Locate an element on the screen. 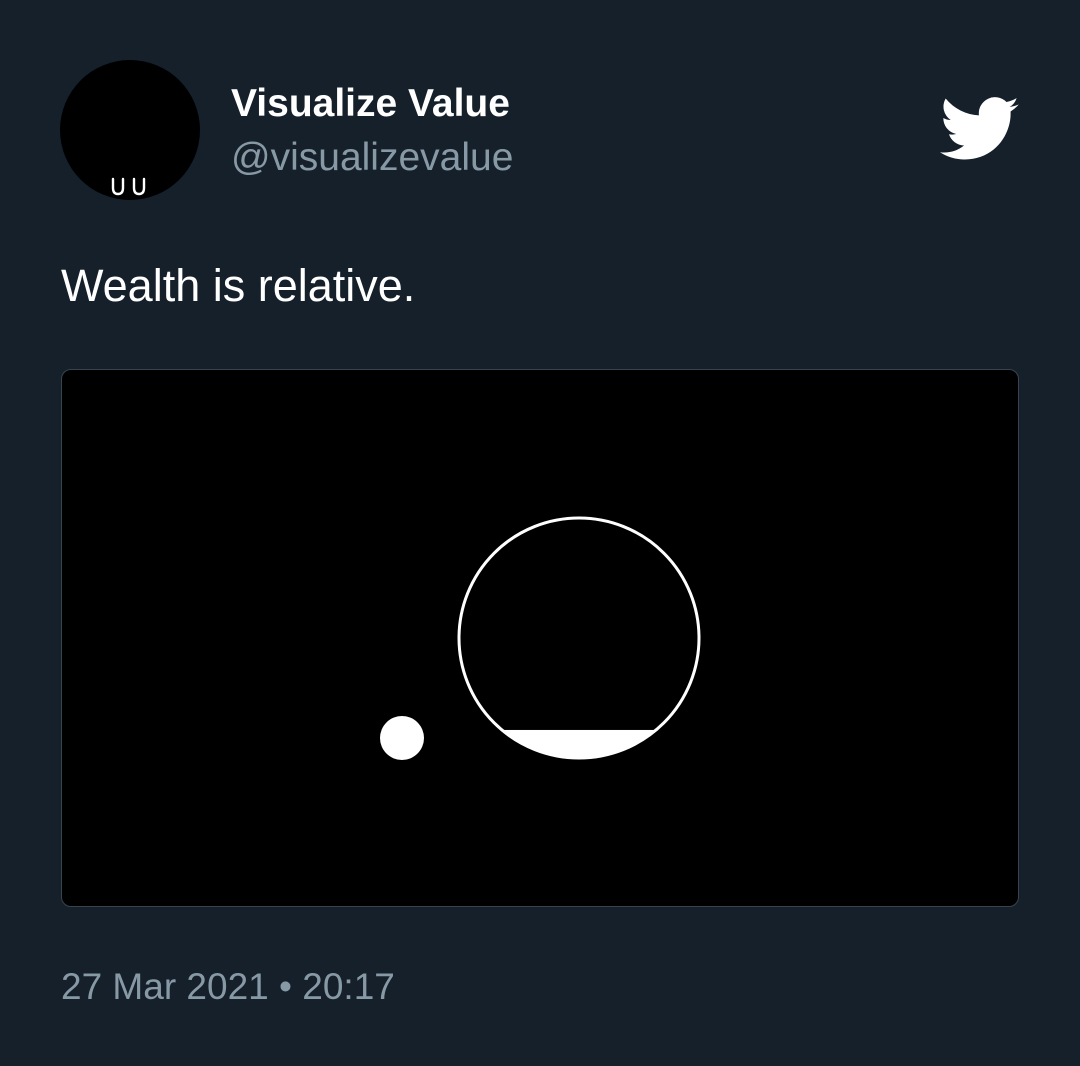 Image resolution: width=1080 pixels, height=1066 pixels. tweet-time: 20:17 is located at coordinates (348, 986).